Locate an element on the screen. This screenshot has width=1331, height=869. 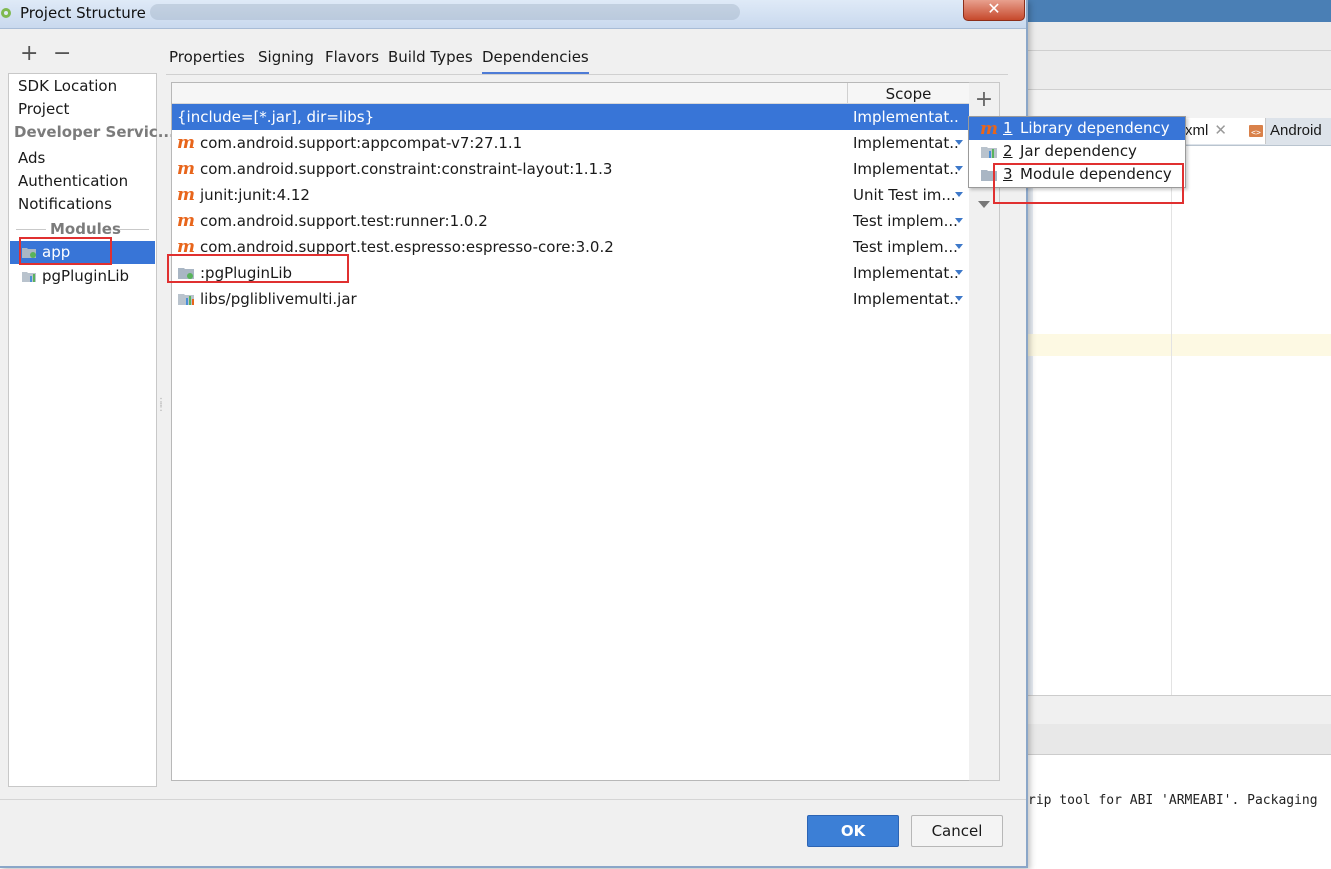
dependency-name: {include=[*.jar], dir=libs} is located at coordinates (276, 117).